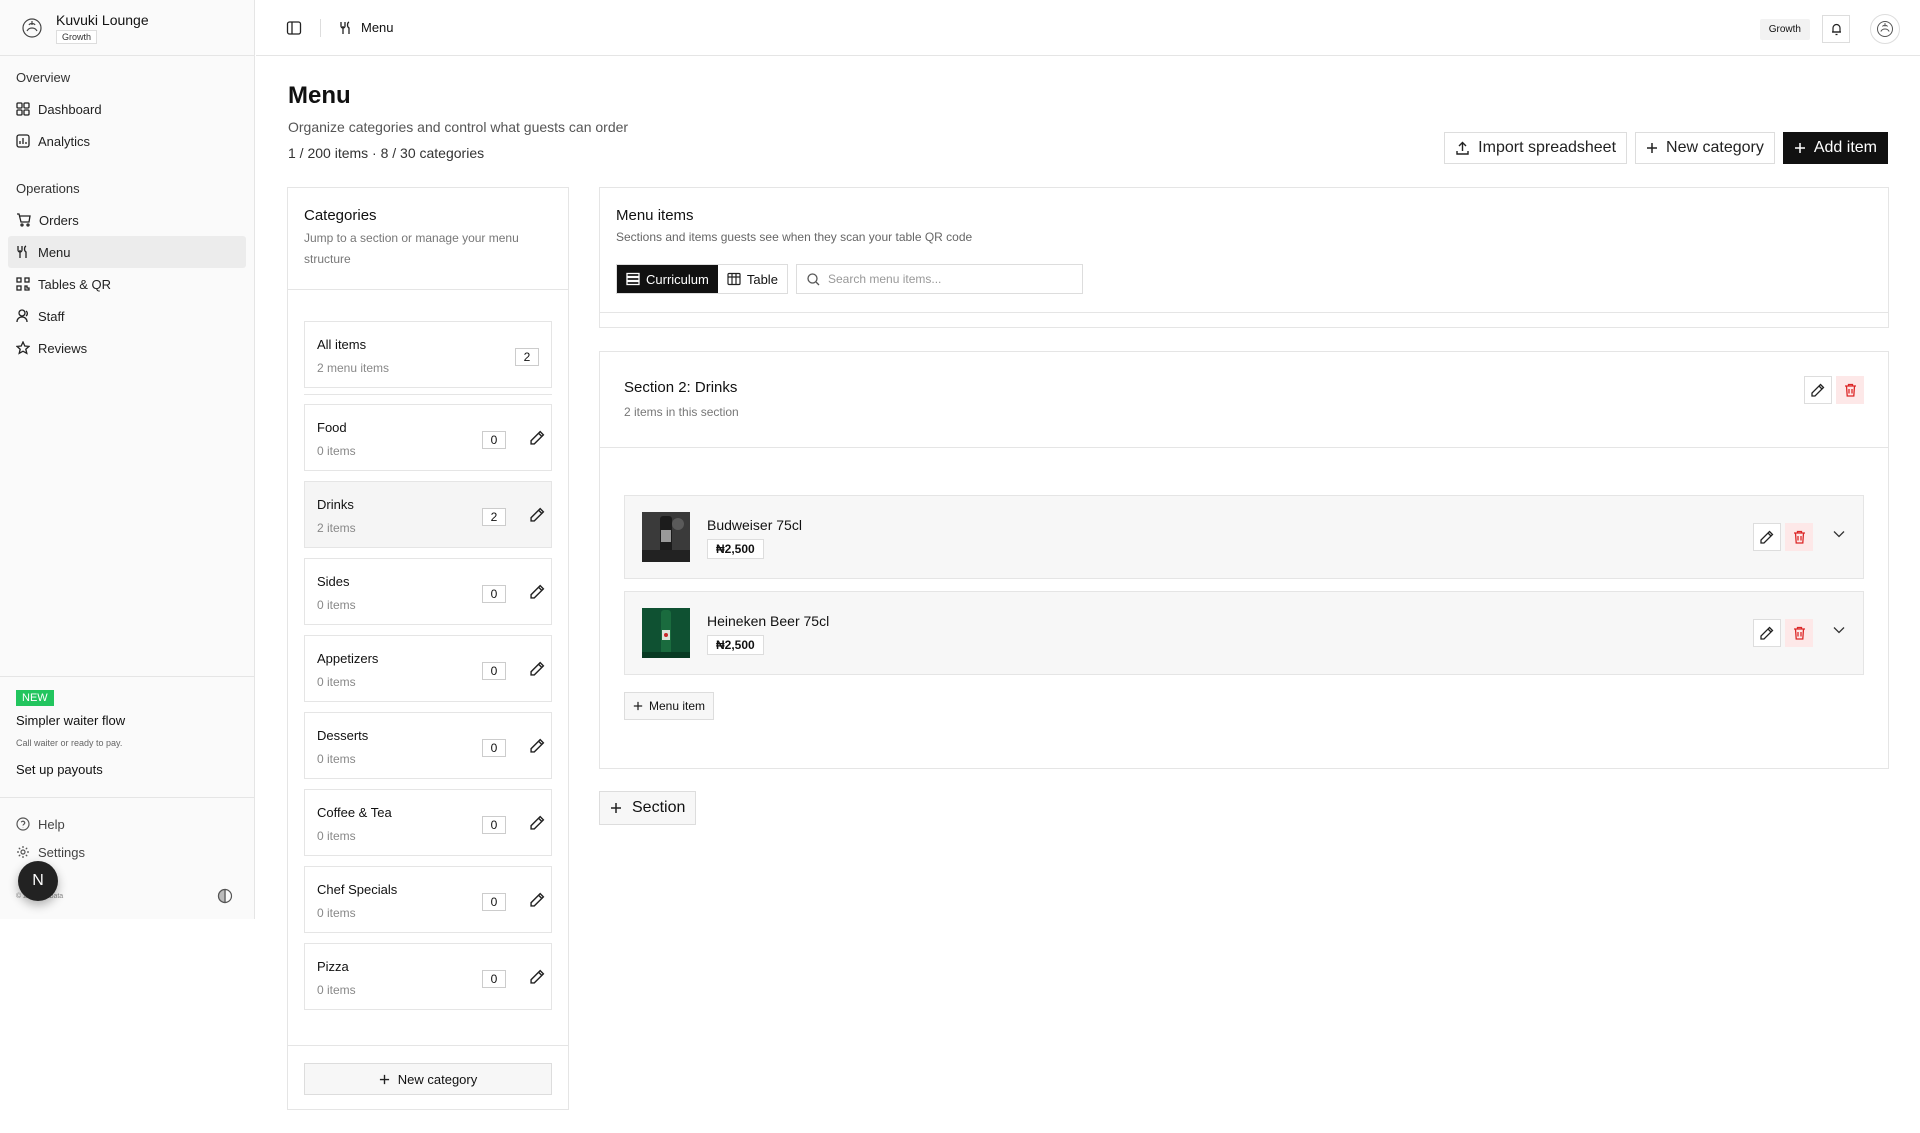  Describe the element at coordinates (332, 427) in the screenshot. I see `category-name: Food` at that location.